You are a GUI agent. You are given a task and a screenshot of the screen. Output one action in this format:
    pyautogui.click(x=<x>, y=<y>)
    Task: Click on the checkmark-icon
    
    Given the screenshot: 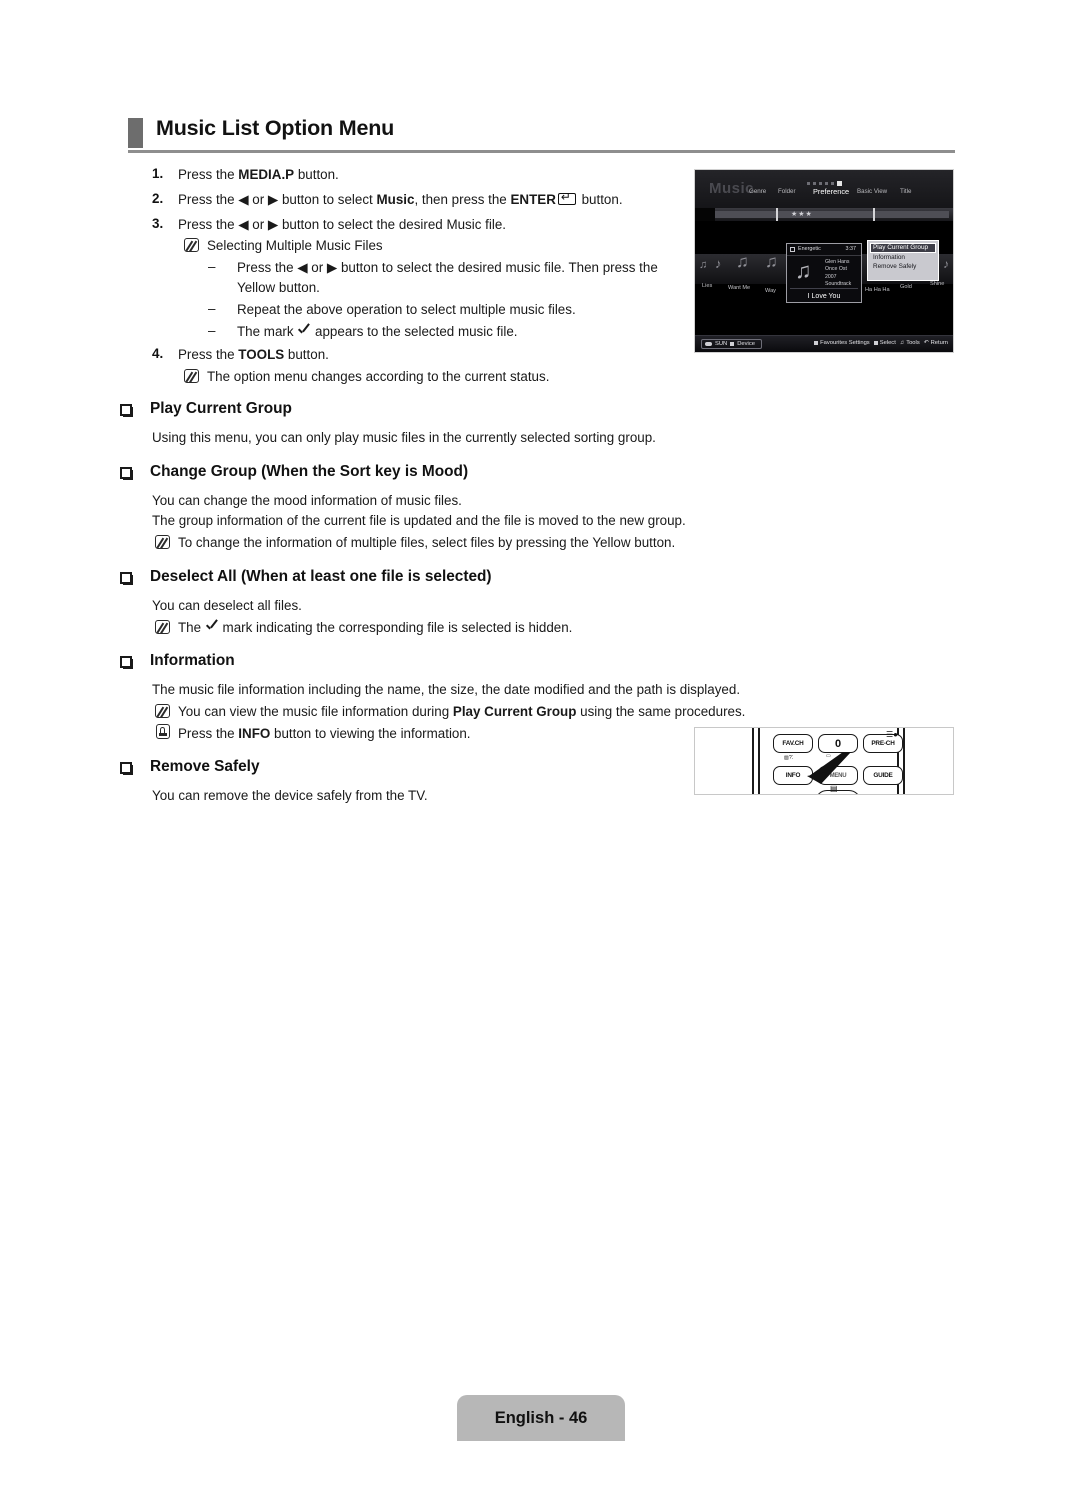 What is the action you would take?
    pyautogui.click(x=304, y=331)
    